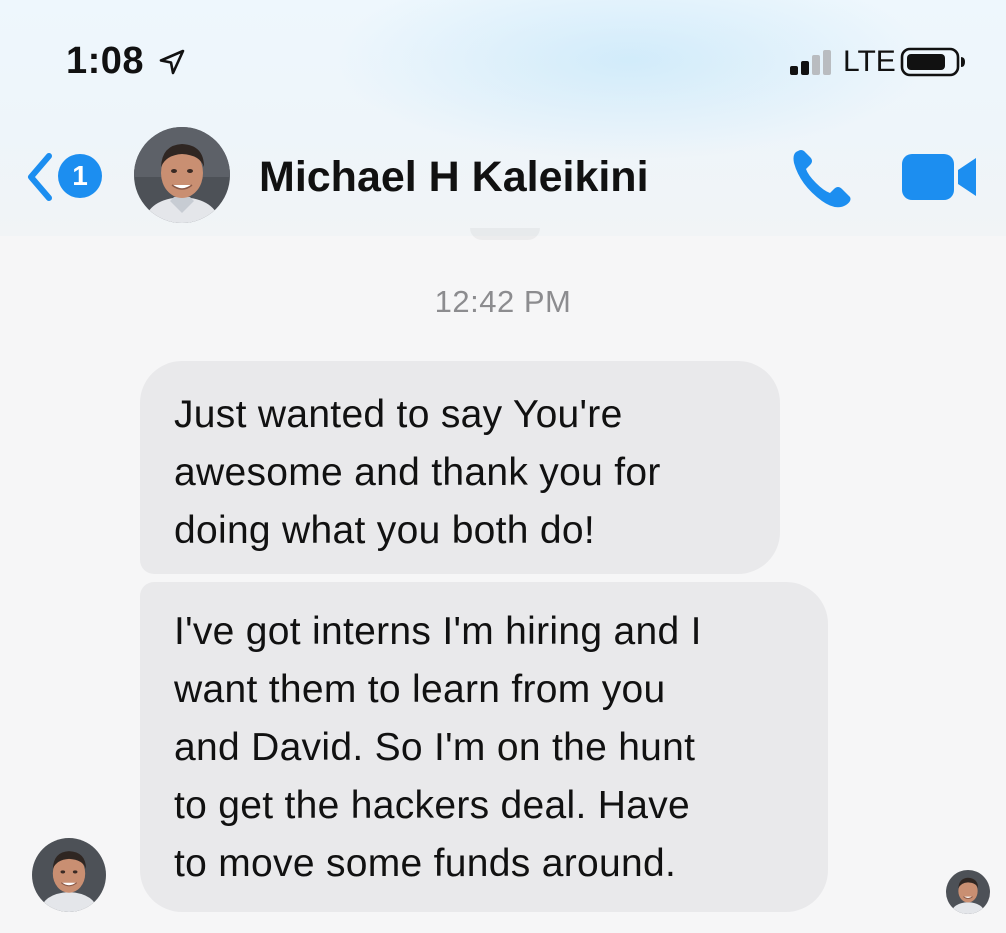  What do you see at coordinates (105, 61) in the screenshot?
I see `status-time: 1:08` at bounding box center [105, 61].